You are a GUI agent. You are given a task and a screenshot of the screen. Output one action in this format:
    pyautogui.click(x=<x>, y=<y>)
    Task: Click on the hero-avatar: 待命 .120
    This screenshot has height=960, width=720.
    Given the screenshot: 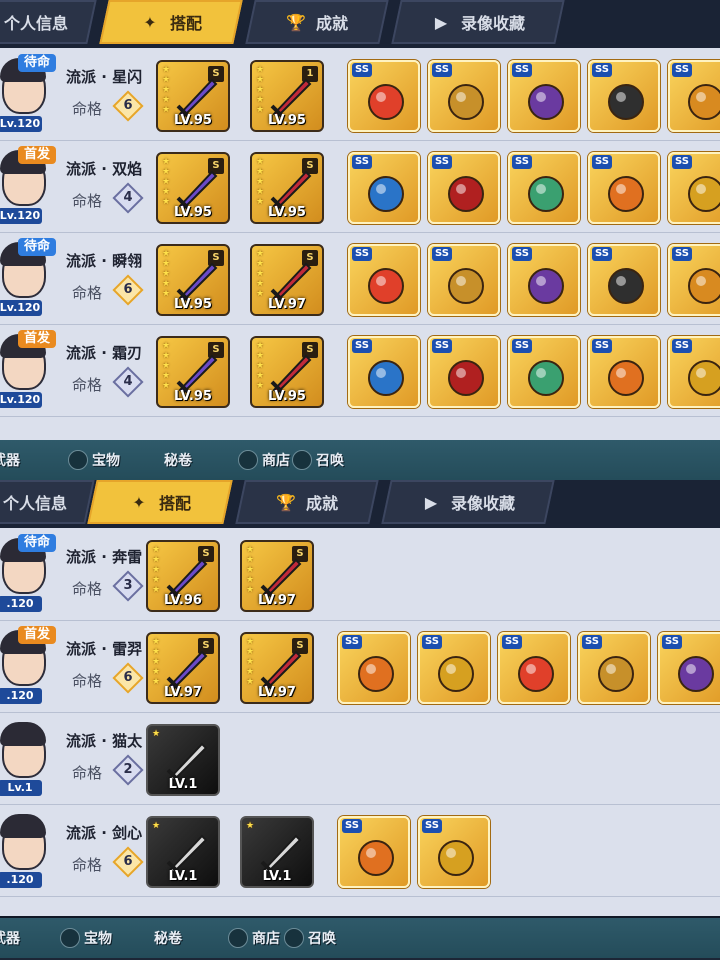 What is the action you would take?
    pyautogui.click(x=28, y=573)
    